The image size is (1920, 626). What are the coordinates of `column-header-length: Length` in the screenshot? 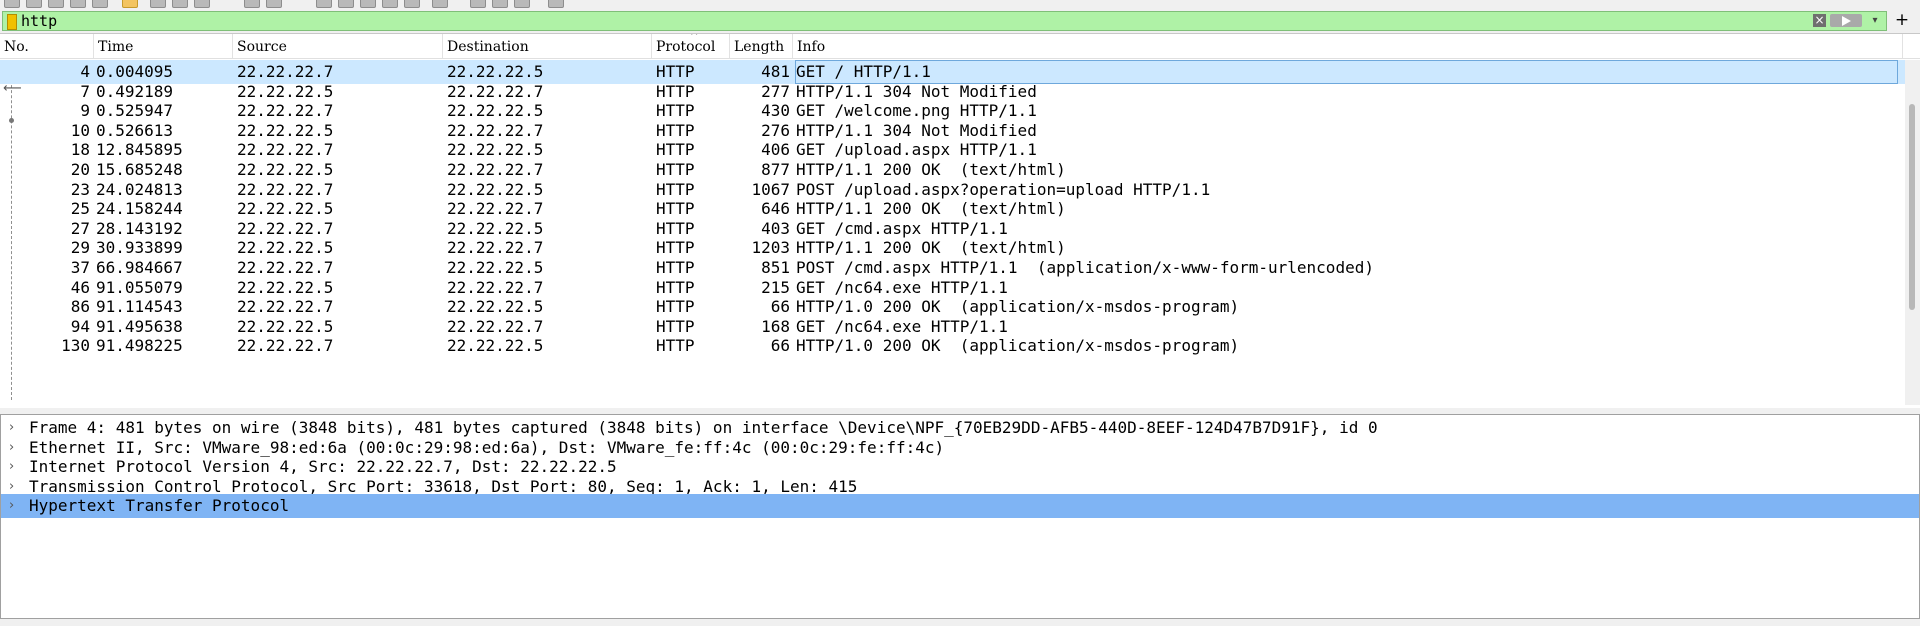 It's located at (761, 46).